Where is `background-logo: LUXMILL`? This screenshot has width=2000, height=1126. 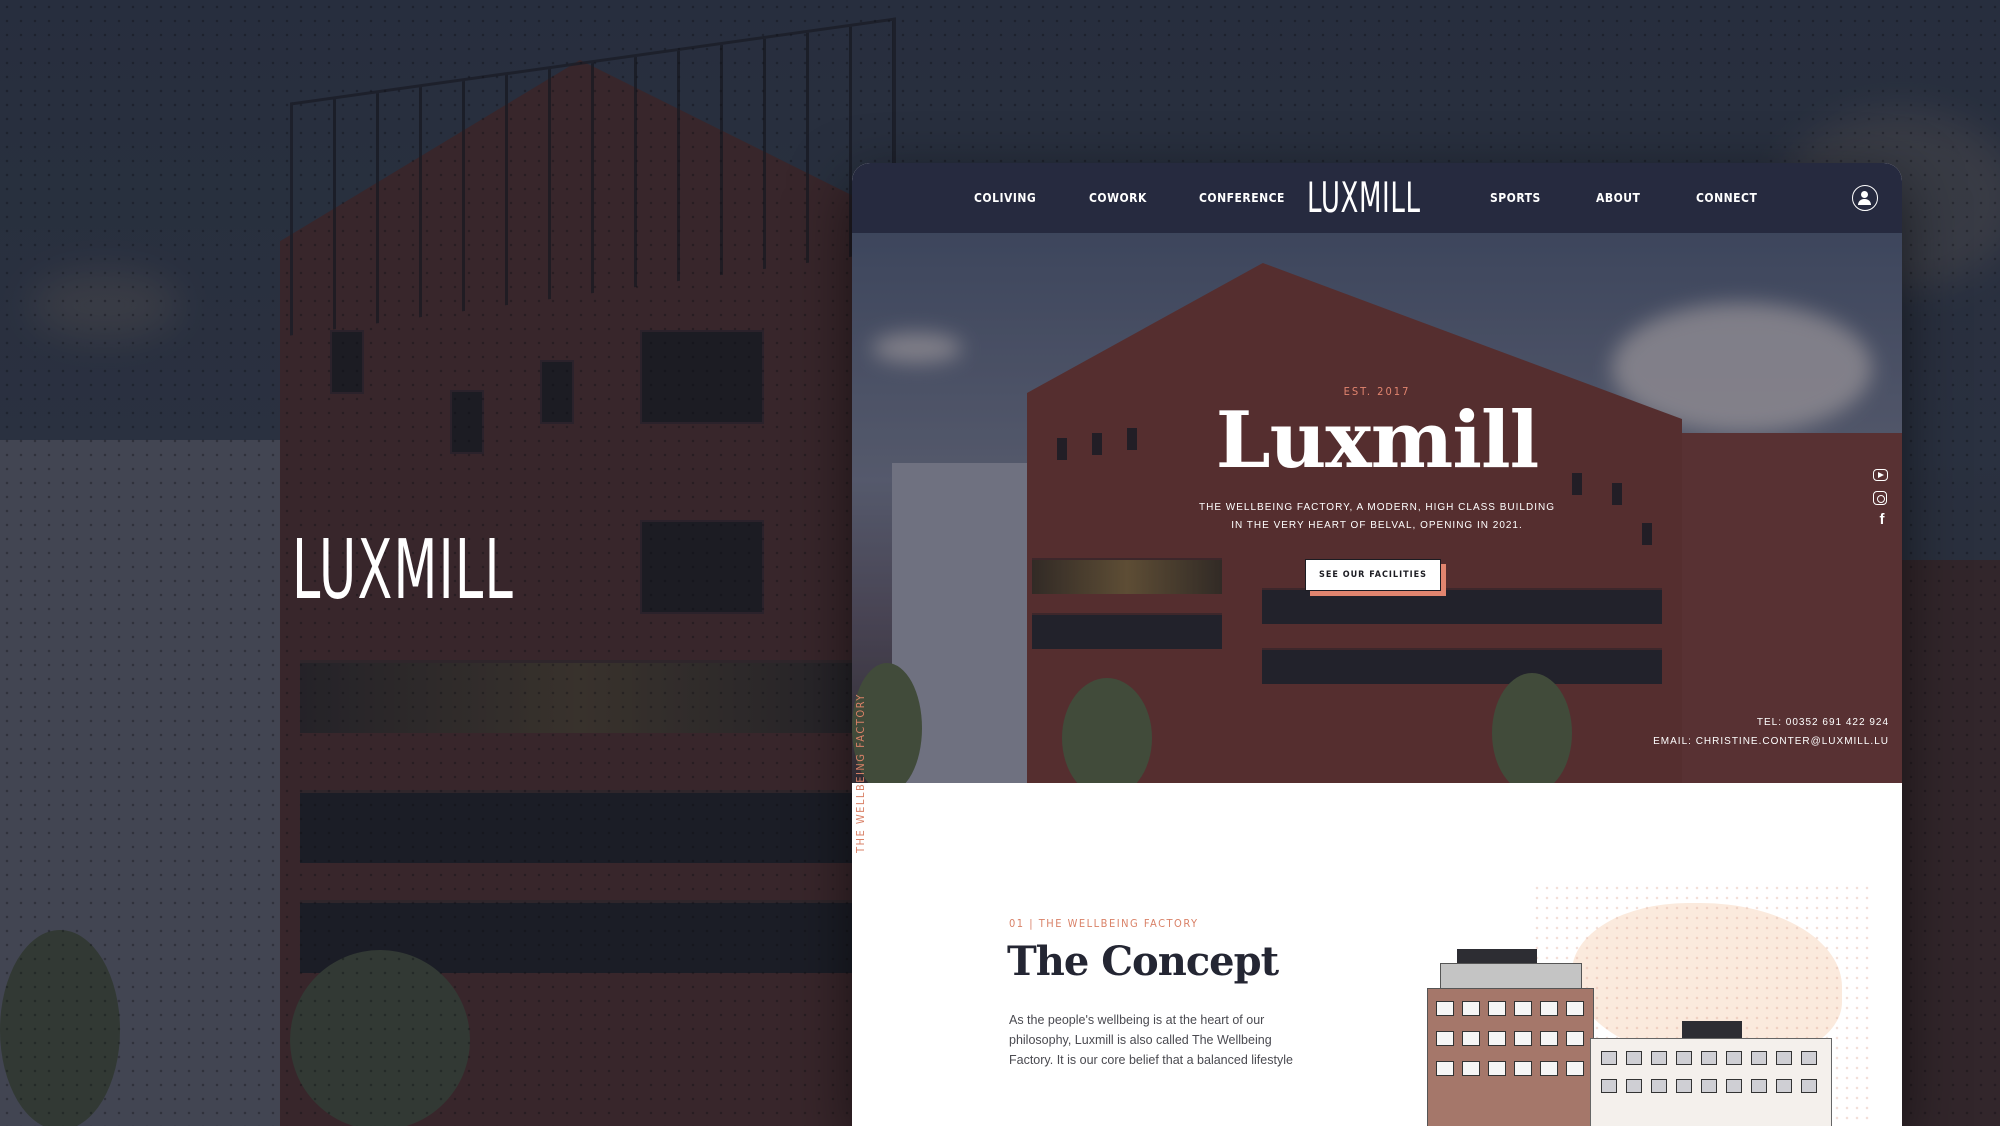
background-logo: LUXMILL is located at coordinates (403, 570).